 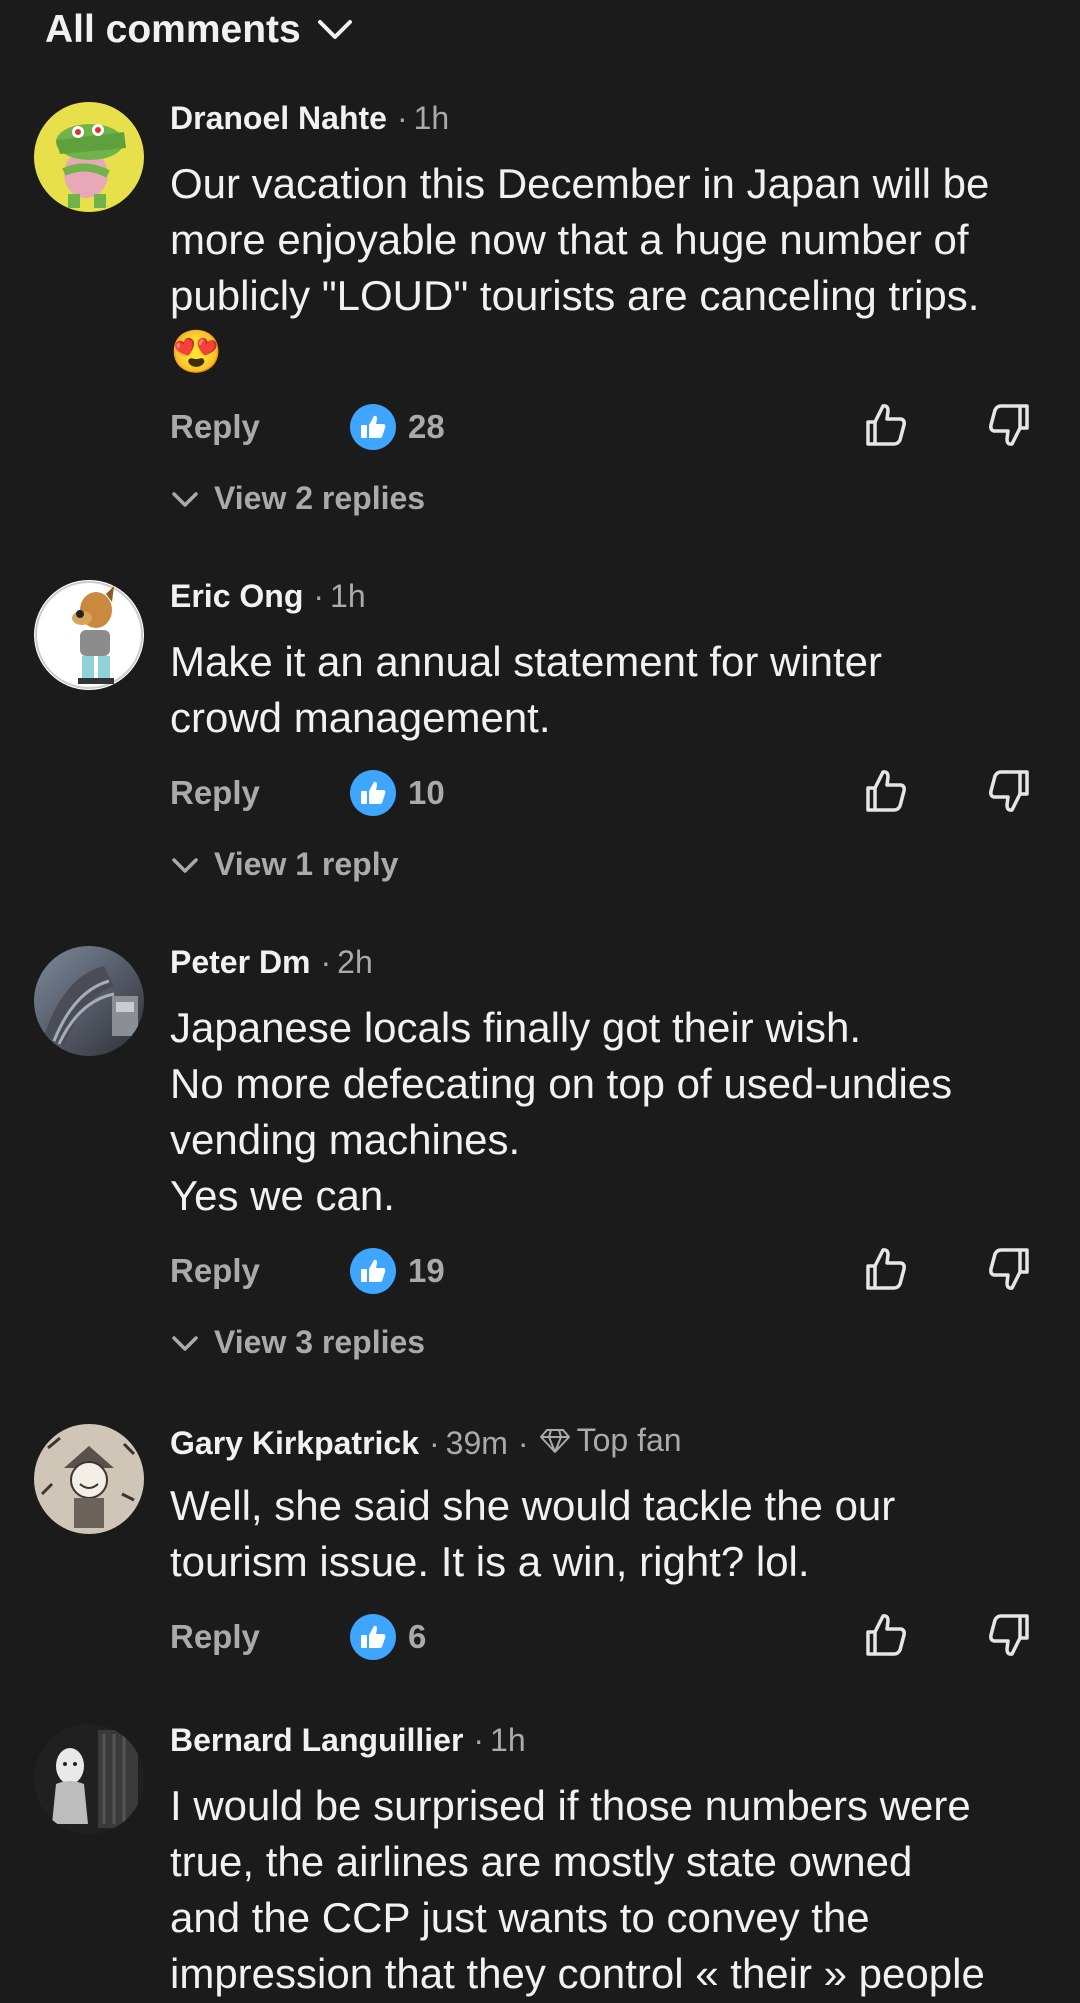 What do you see at coordinates (355, 962) in the screenshot?
I see `comment-time: 2h` at bounding box center [355, 962].